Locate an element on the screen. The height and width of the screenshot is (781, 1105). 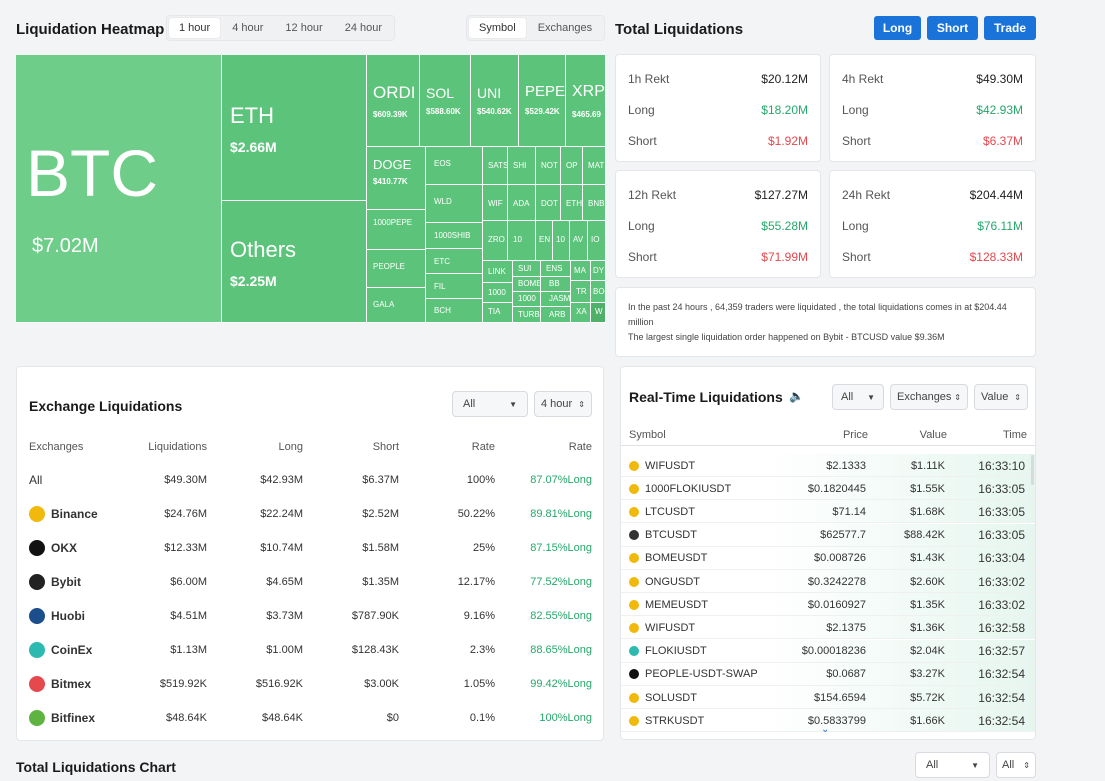
long-button: Long is located at coordinates (897, 28).